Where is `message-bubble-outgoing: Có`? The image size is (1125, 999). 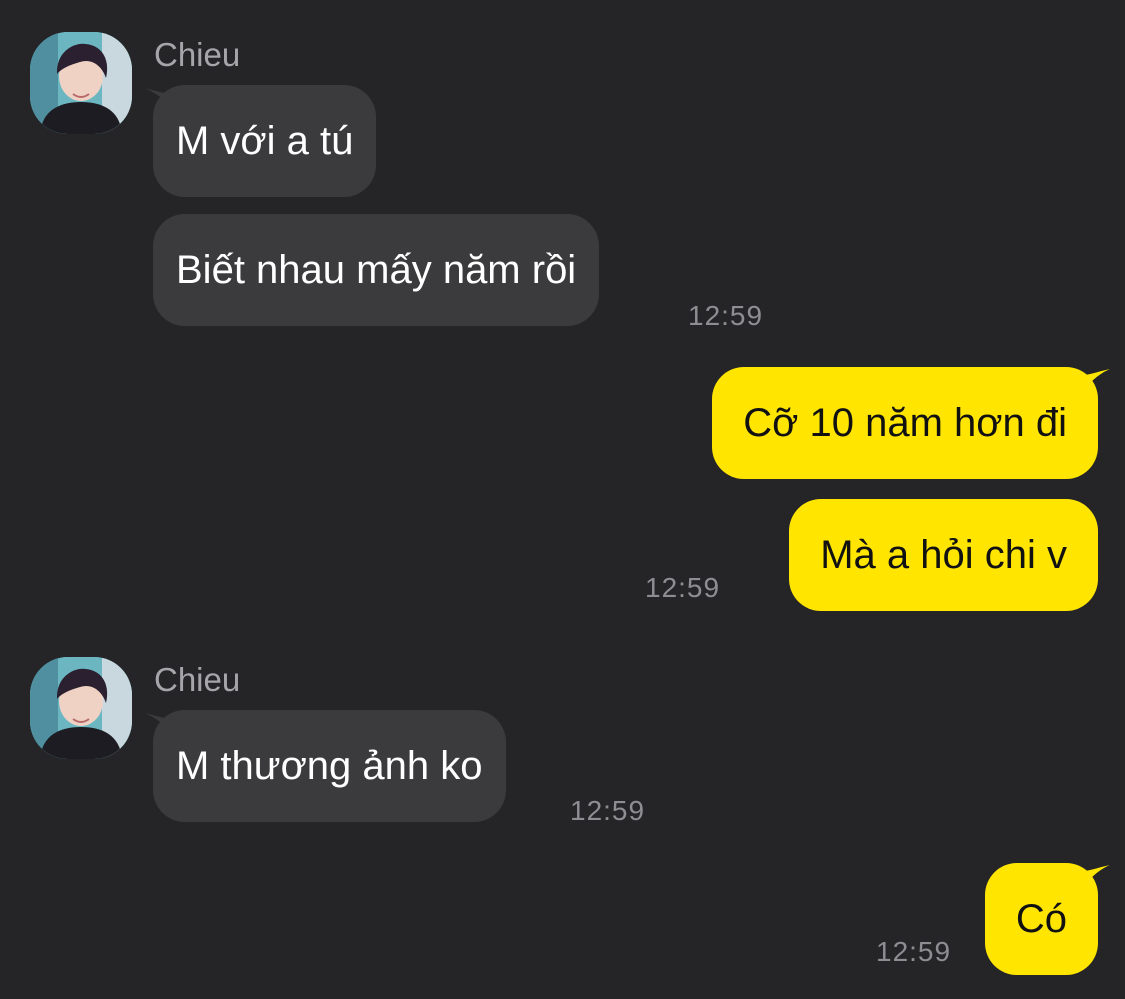 message-bubble-outgoing: Có is located at coordinates (1041, 919).